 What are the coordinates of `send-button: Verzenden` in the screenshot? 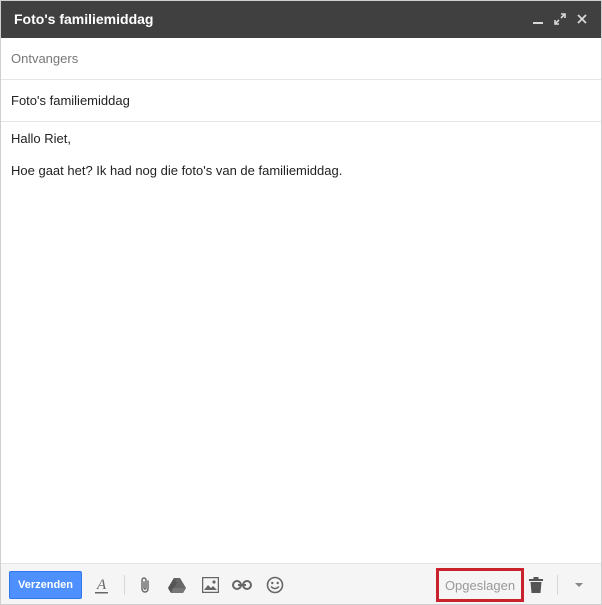 It's located at (45, 585).